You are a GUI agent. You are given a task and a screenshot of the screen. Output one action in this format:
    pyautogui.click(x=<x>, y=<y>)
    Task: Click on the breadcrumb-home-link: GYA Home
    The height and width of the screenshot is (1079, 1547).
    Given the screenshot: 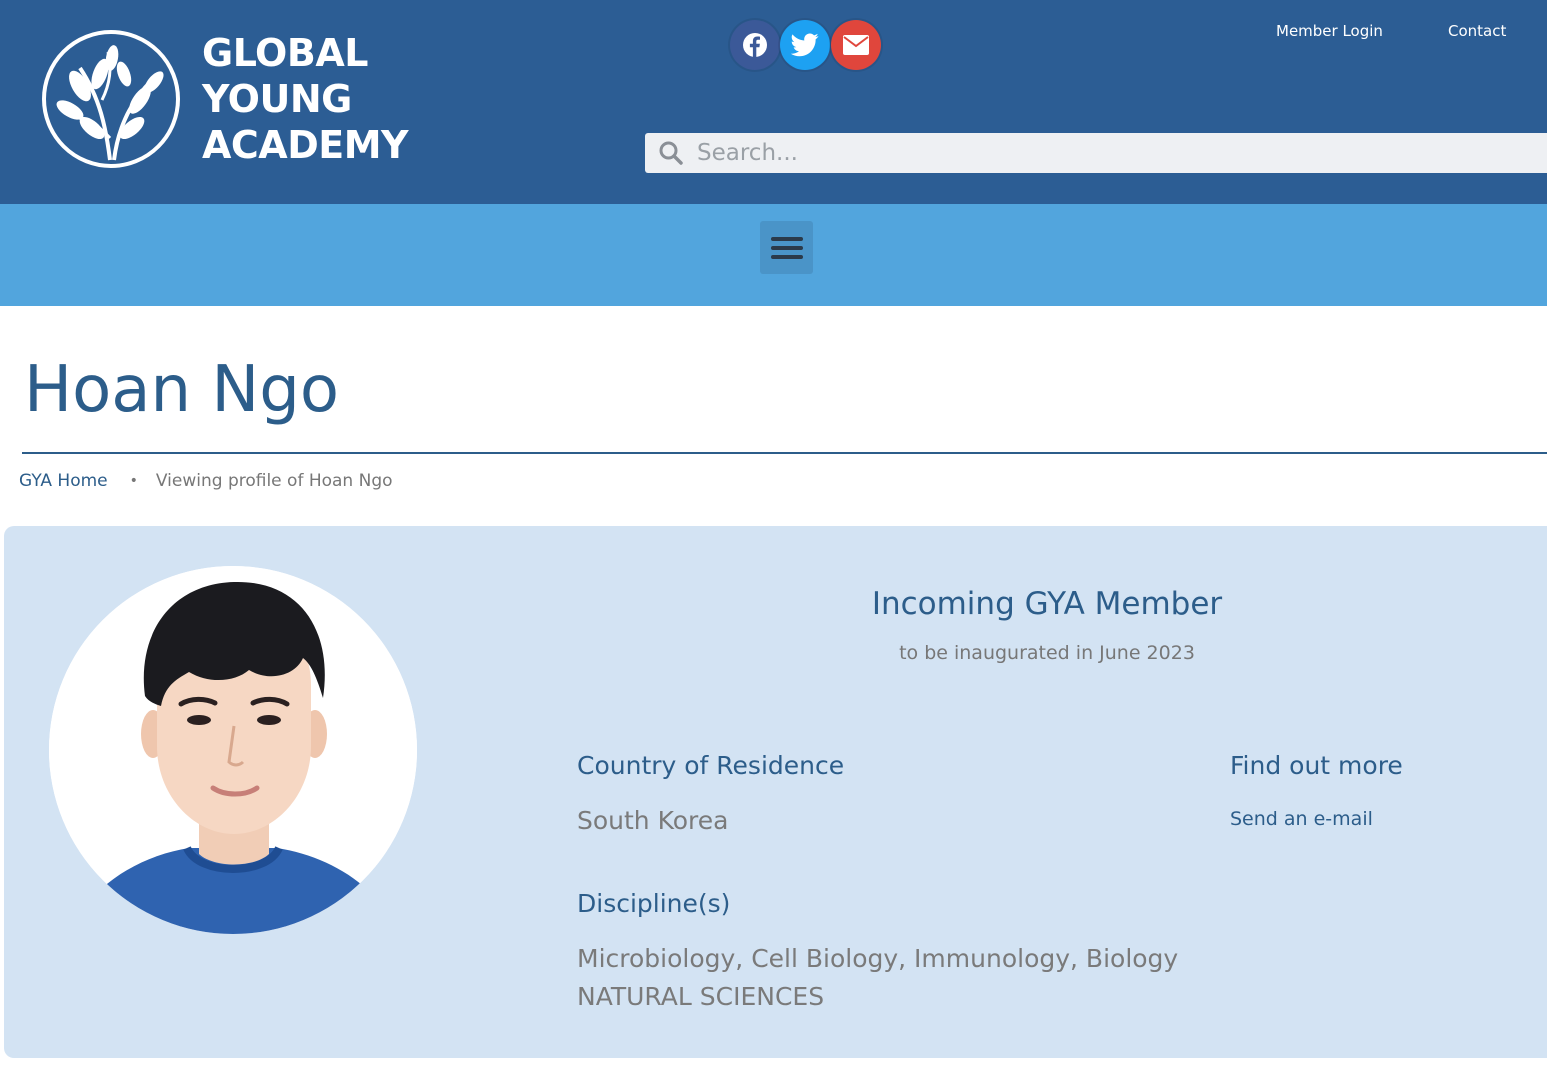 What is the action you would take?
    pyautogui.click(x=63, y=481)
    